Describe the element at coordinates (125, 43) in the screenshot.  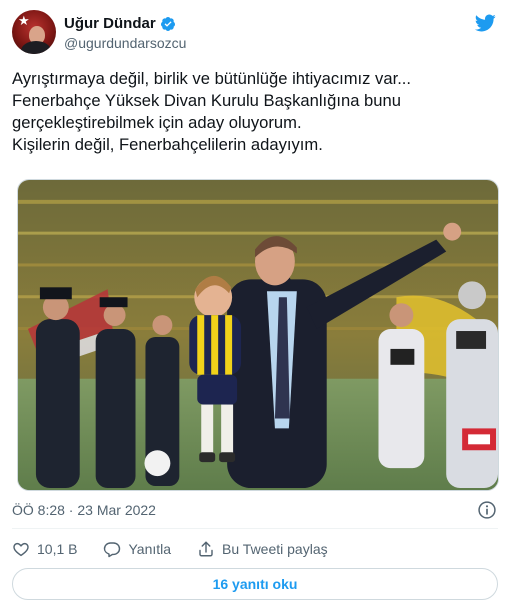
I see `author-handle: @ugurdundarsozcu` at that location.